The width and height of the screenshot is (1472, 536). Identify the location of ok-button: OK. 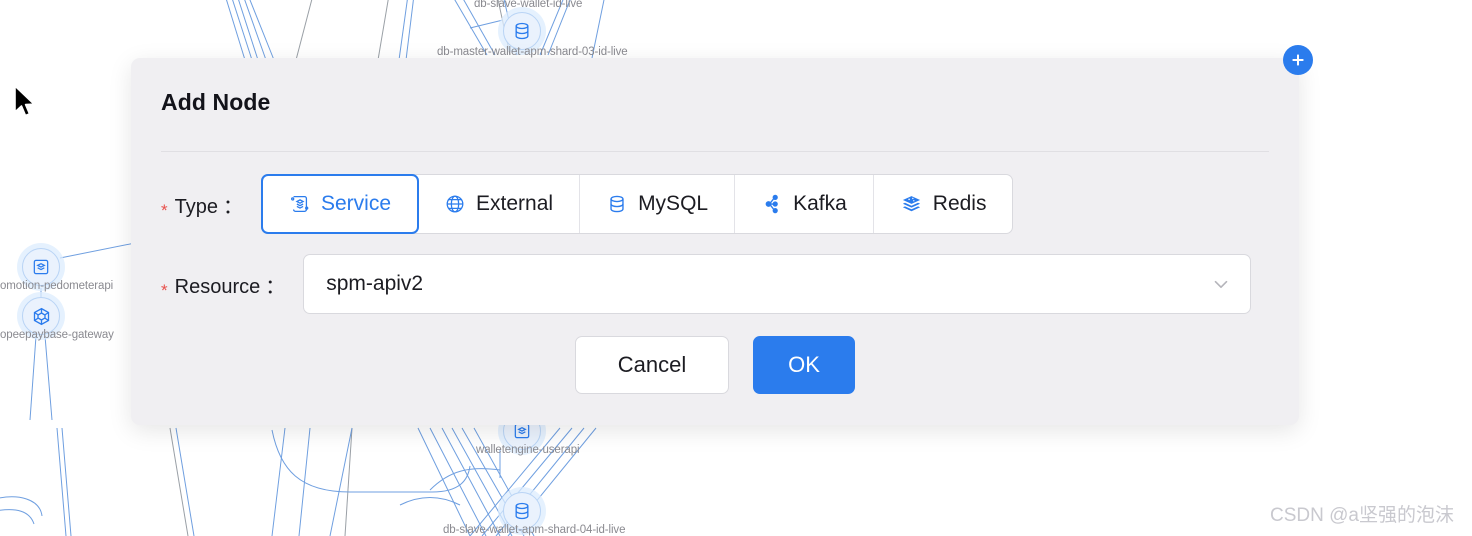
(804, 365).